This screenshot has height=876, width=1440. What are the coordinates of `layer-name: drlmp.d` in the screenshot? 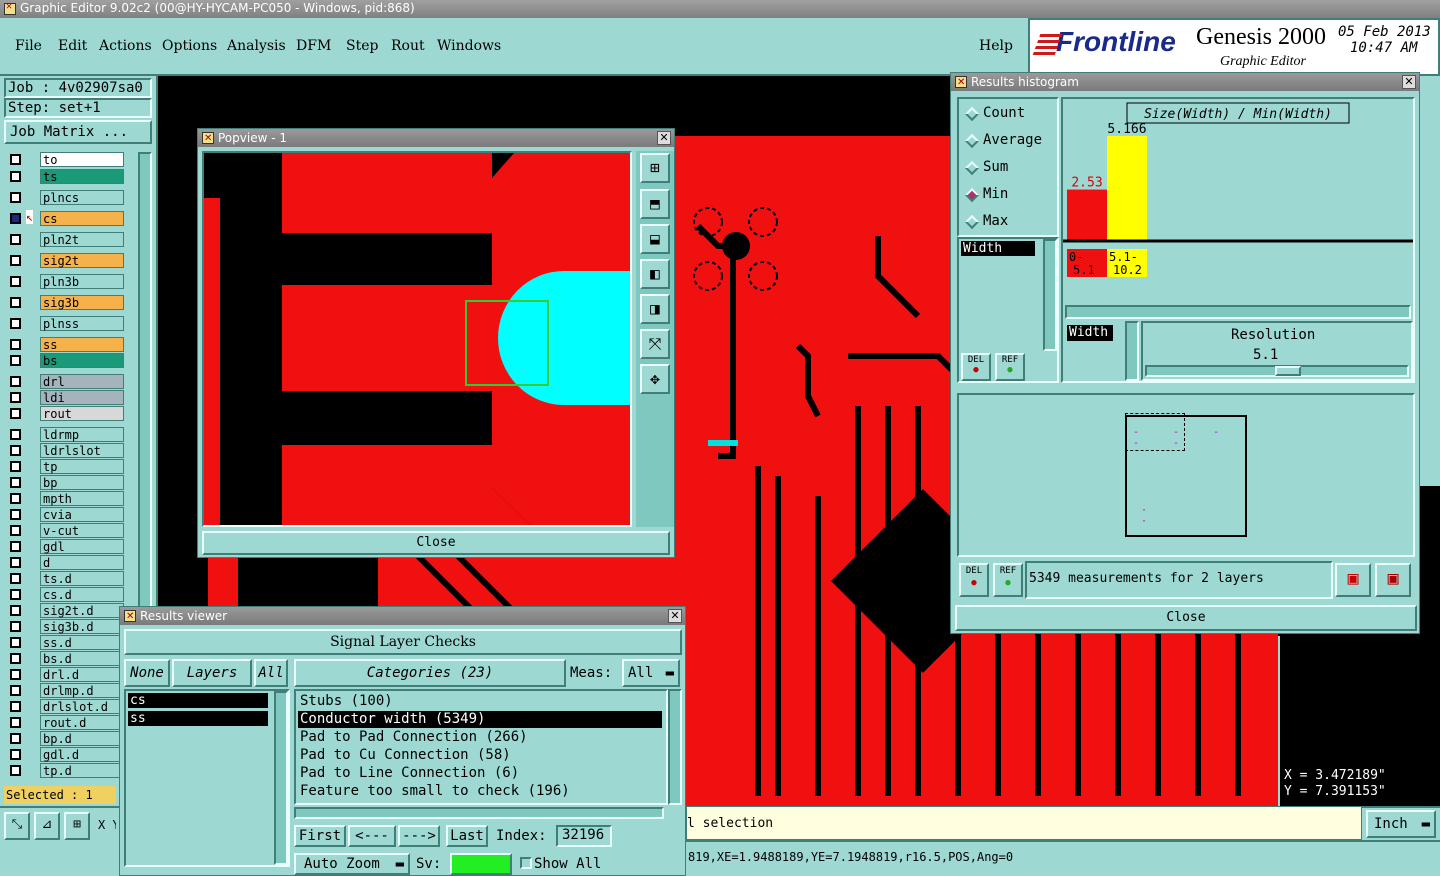 It's located at (82, 690).